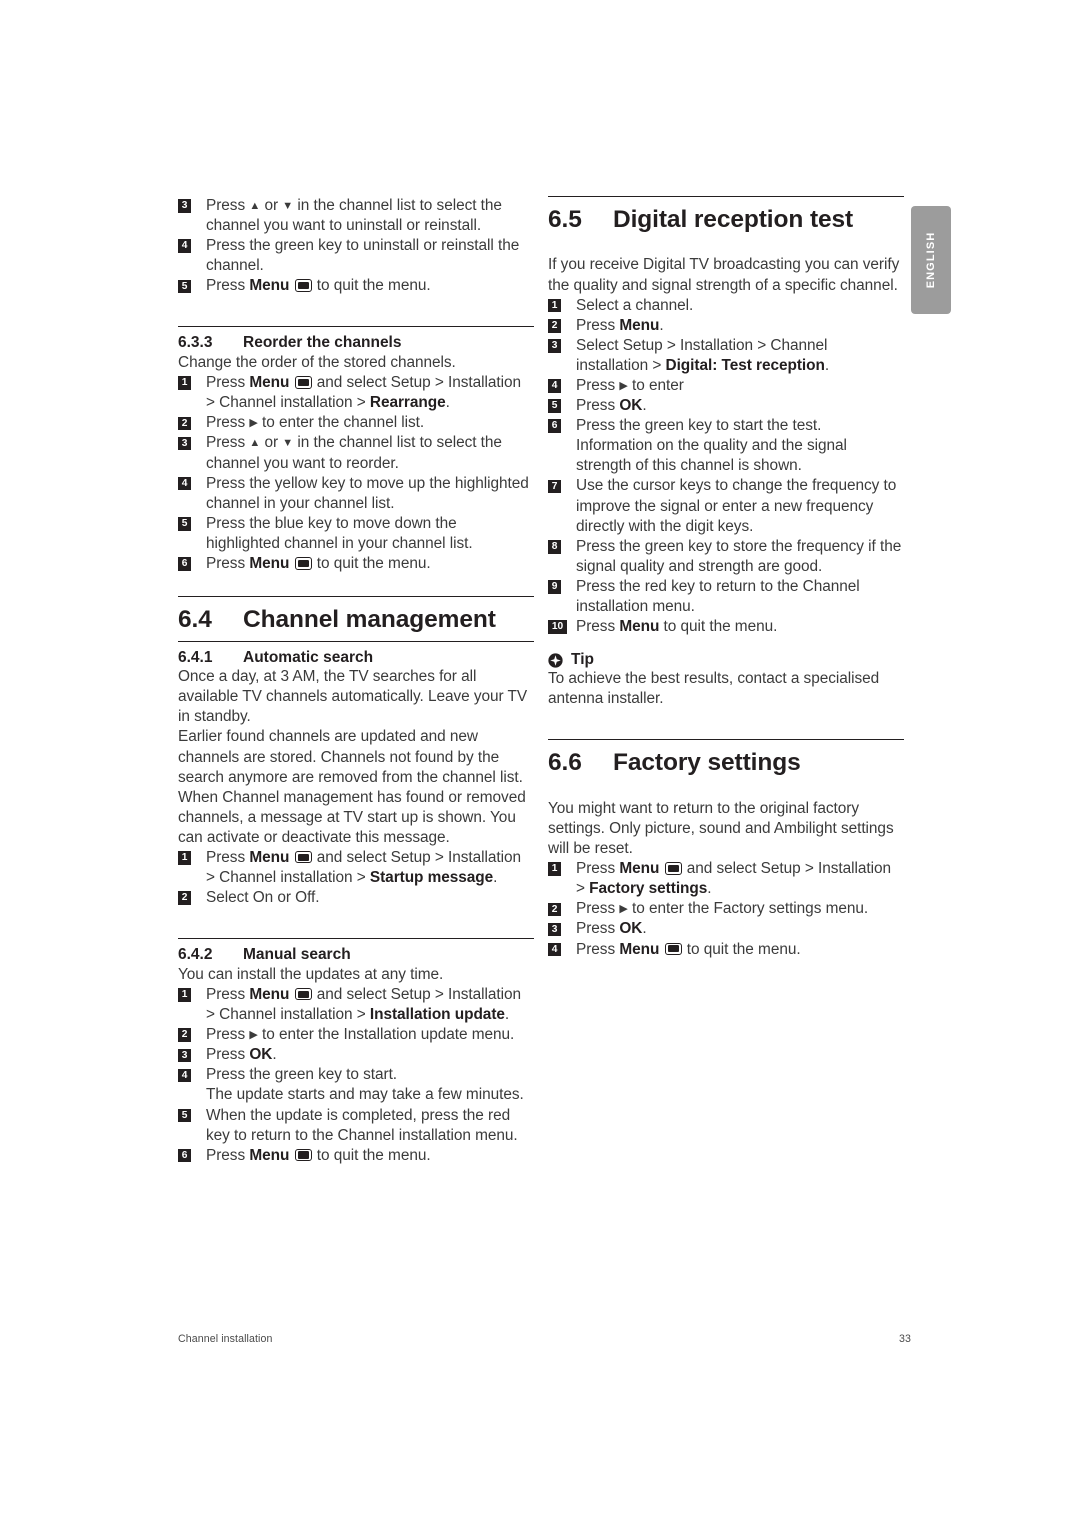 This screenshot has width=1080, height=1528. Describe the element at coordinates (726, 627) in the screenshot. I see `list-item: 10 Press Menu to quit the menu.` at that location.